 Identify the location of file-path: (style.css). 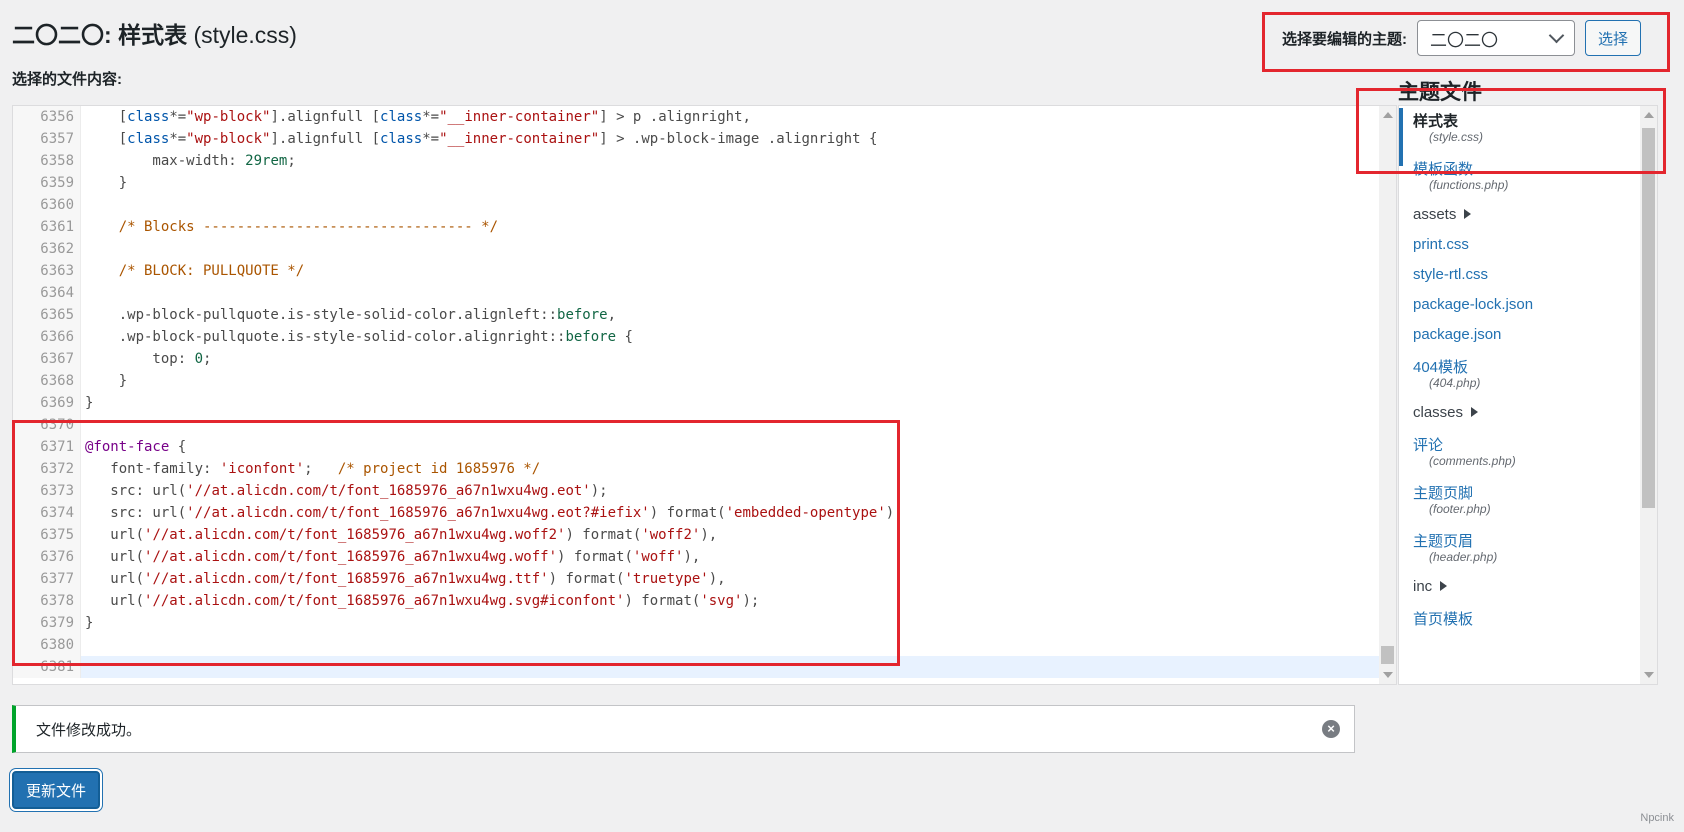
(245, 35).